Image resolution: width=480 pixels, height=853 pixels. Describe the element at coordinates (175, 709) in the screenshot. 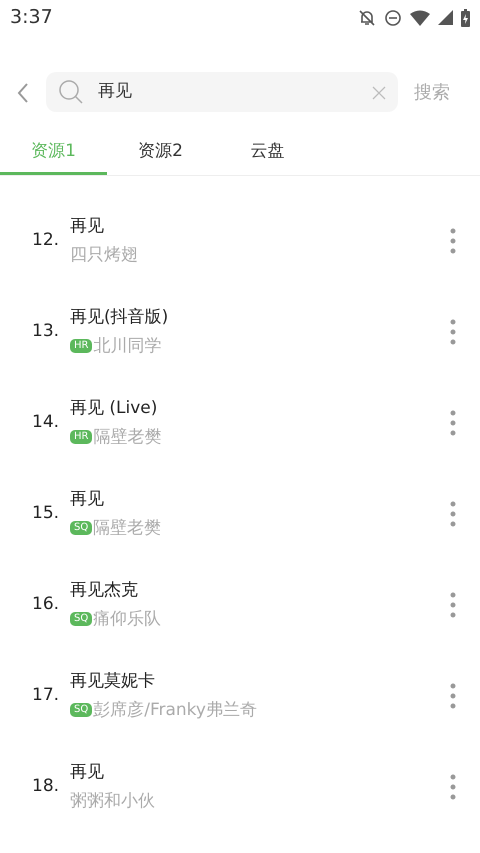

I see `artist-name: 彭席彦/Franky弗兰奇` at that location.